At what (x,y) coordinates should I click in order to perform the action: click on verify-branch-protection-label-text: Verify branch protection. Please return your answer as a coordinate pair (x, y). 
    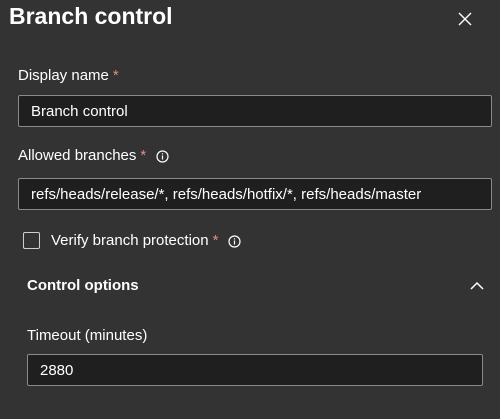
    Looking at the image, I should click on (130, 240).